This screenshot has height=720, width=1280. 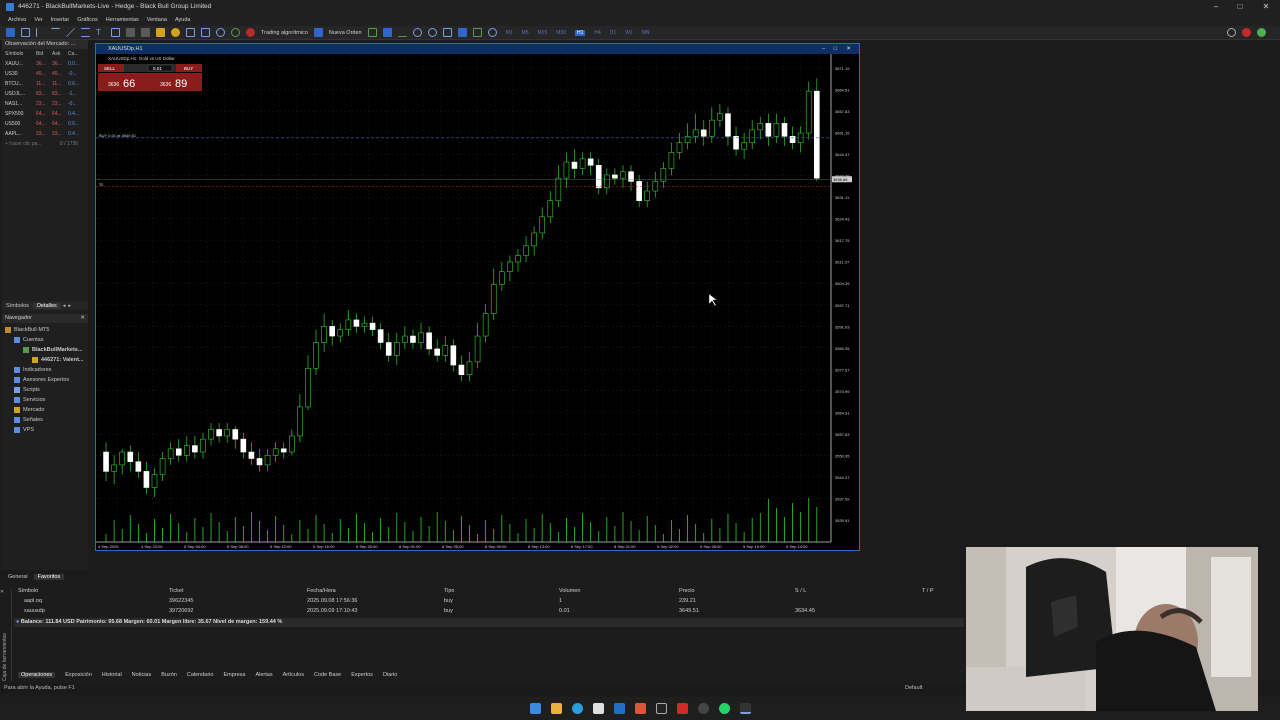 I want to click on grid-icon, so click(x=447, y=32).